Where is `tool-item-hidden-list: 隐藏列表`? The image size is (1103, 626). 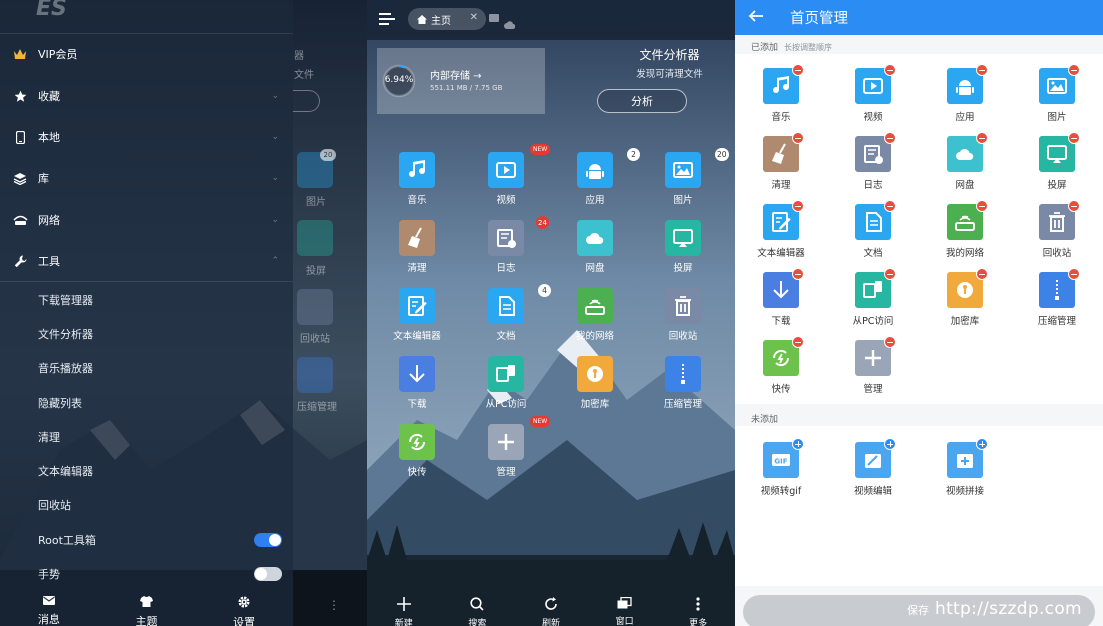 tool-item-hidden-list: 隐藏列表 is located at coordinates (60, 403).